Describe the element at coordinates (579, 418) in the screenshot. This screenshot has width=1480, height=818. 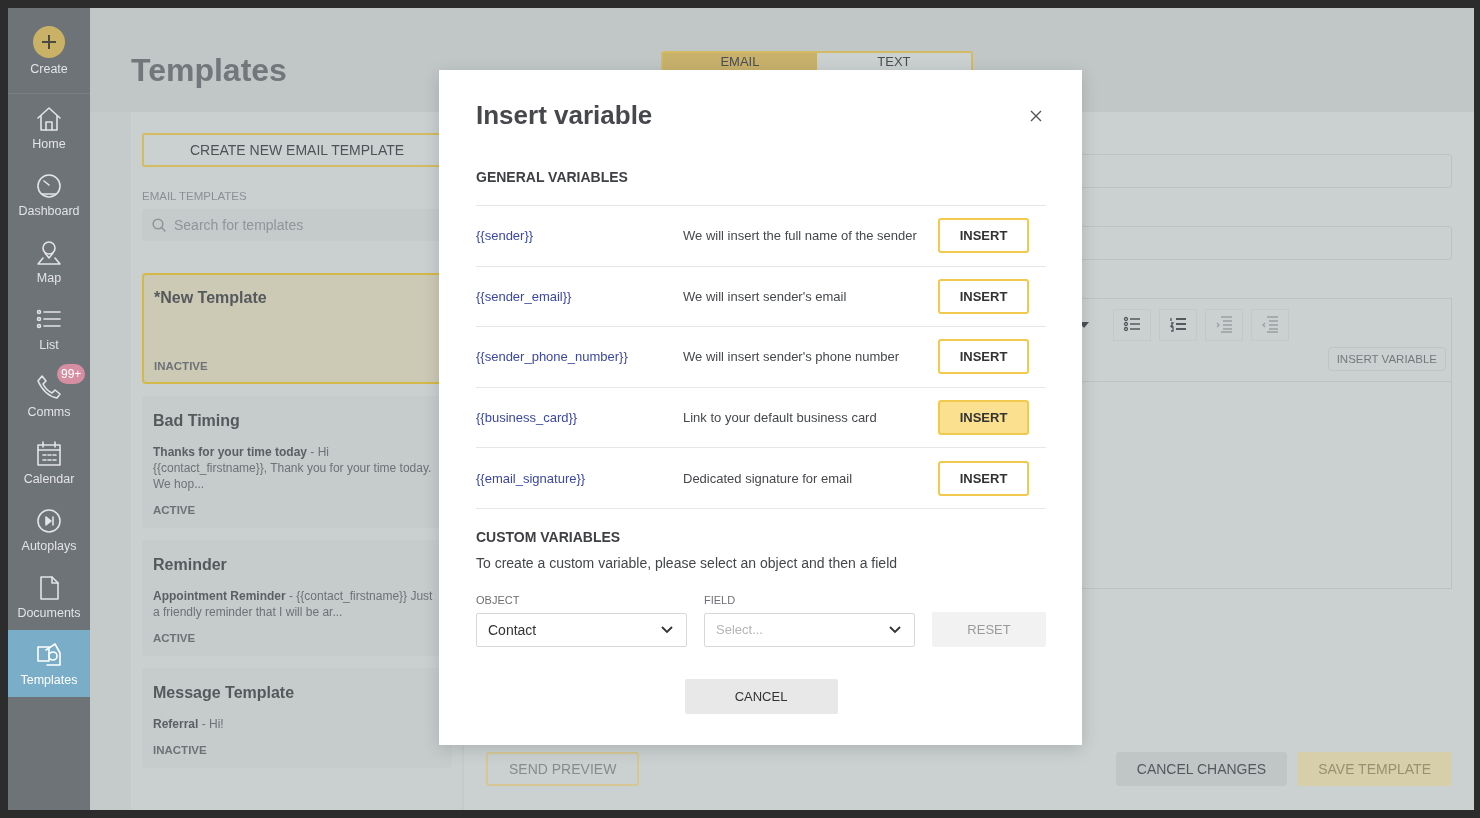
I see `variable-link: {{business_card}}` at that location.